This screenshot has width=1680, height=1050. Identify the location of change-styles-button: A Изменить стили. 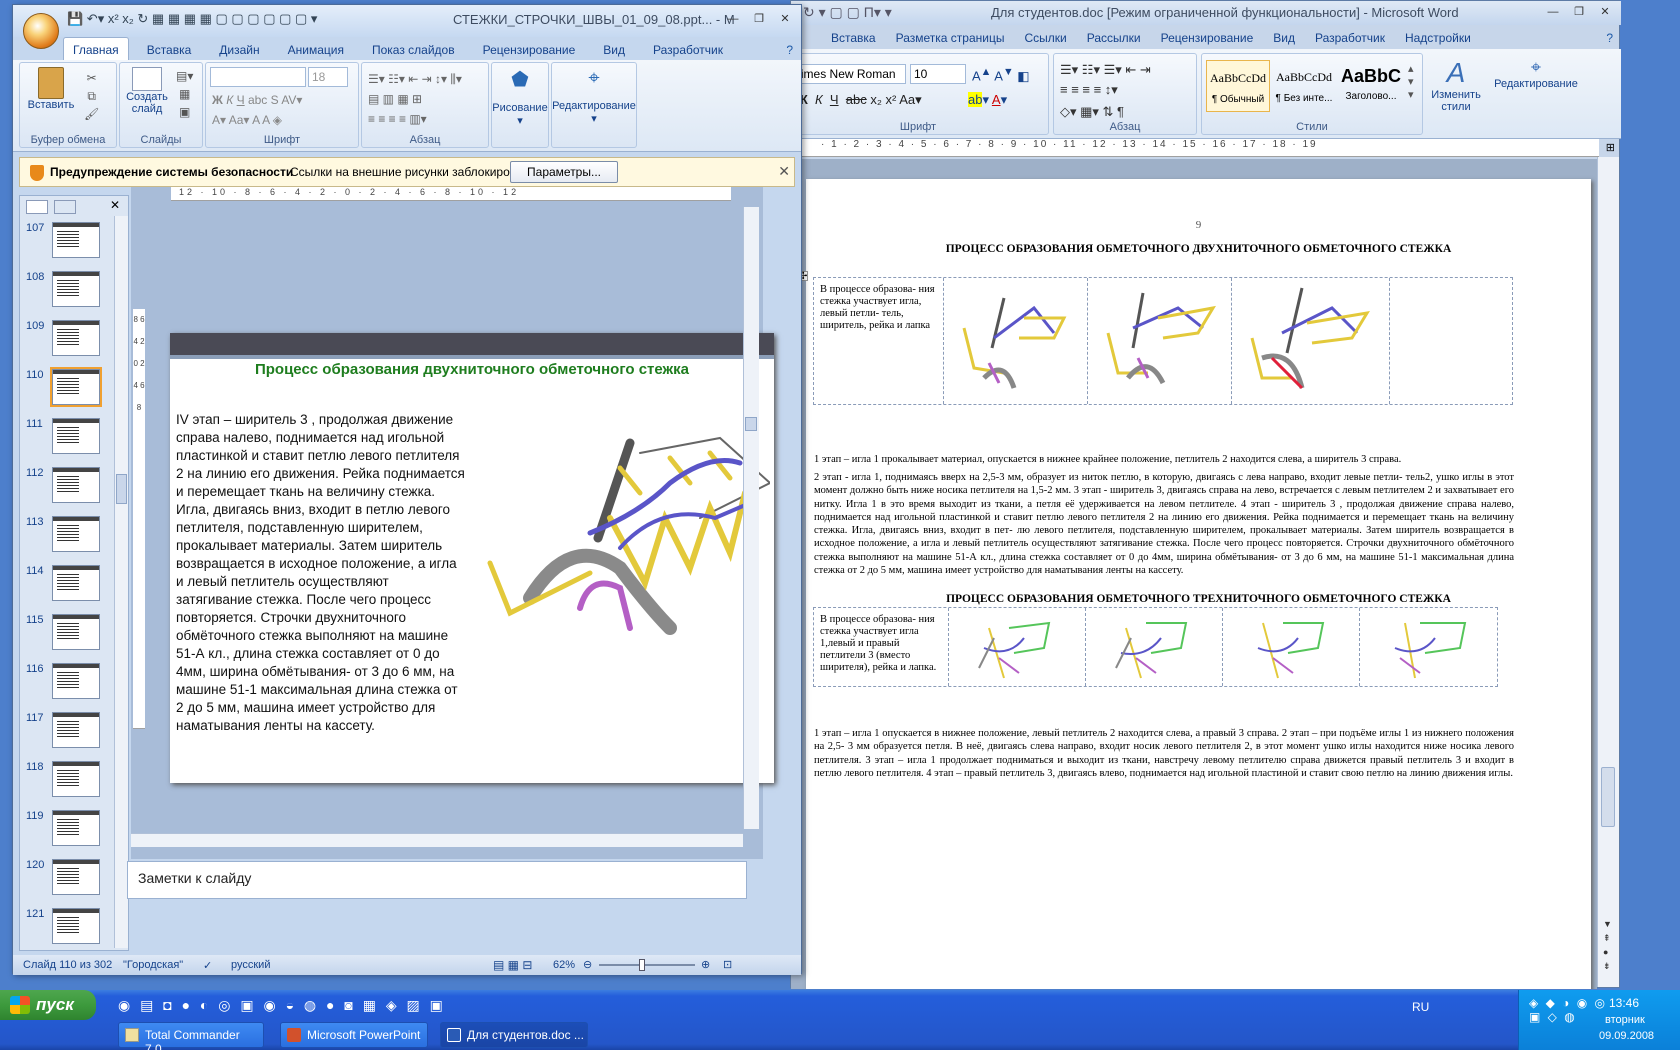
(1456, 85).